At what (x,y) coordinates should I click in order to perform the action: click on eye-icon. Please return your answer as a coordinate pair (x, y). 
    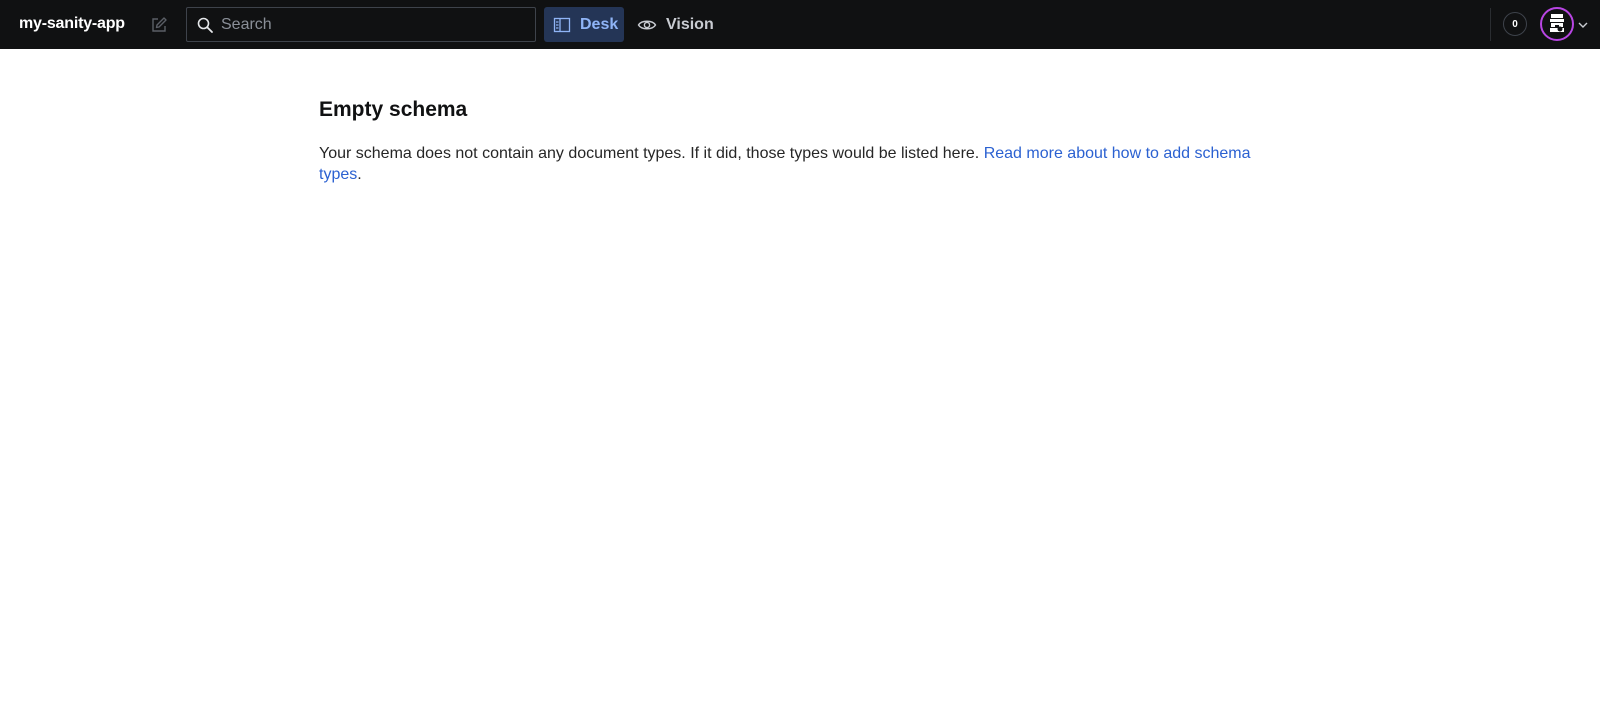
    Looking at the image, I should click on (647, 25).